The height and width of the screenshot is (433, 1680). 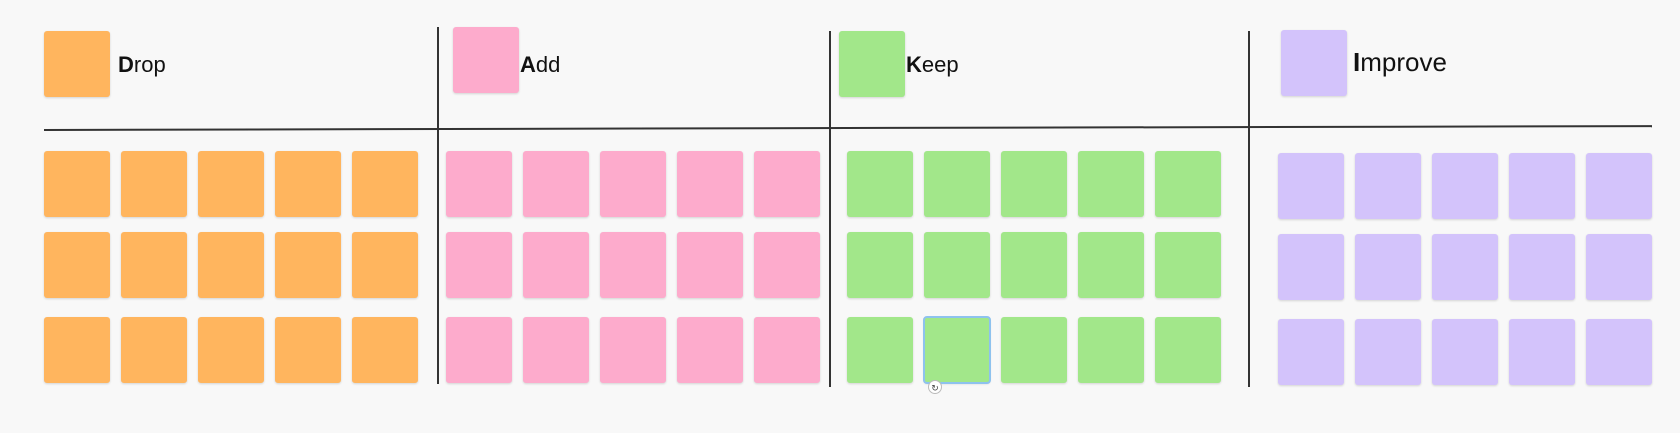 I want to click on drop-rest: rop, so click(x=149, y=64).